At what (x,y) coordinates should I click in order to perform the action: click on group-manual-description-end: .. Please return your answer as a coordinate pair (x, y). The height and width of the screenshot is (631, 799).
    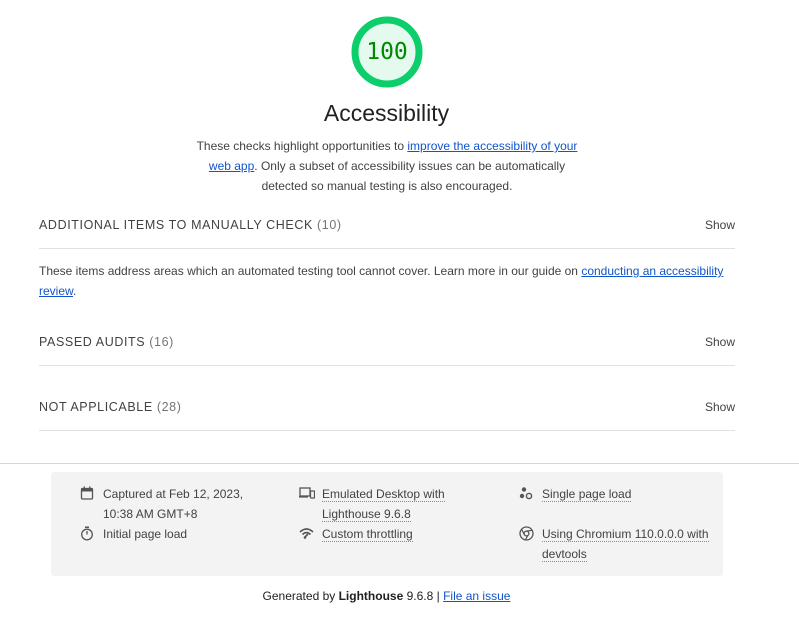
    Looking at the image, I should click on (75, 291).